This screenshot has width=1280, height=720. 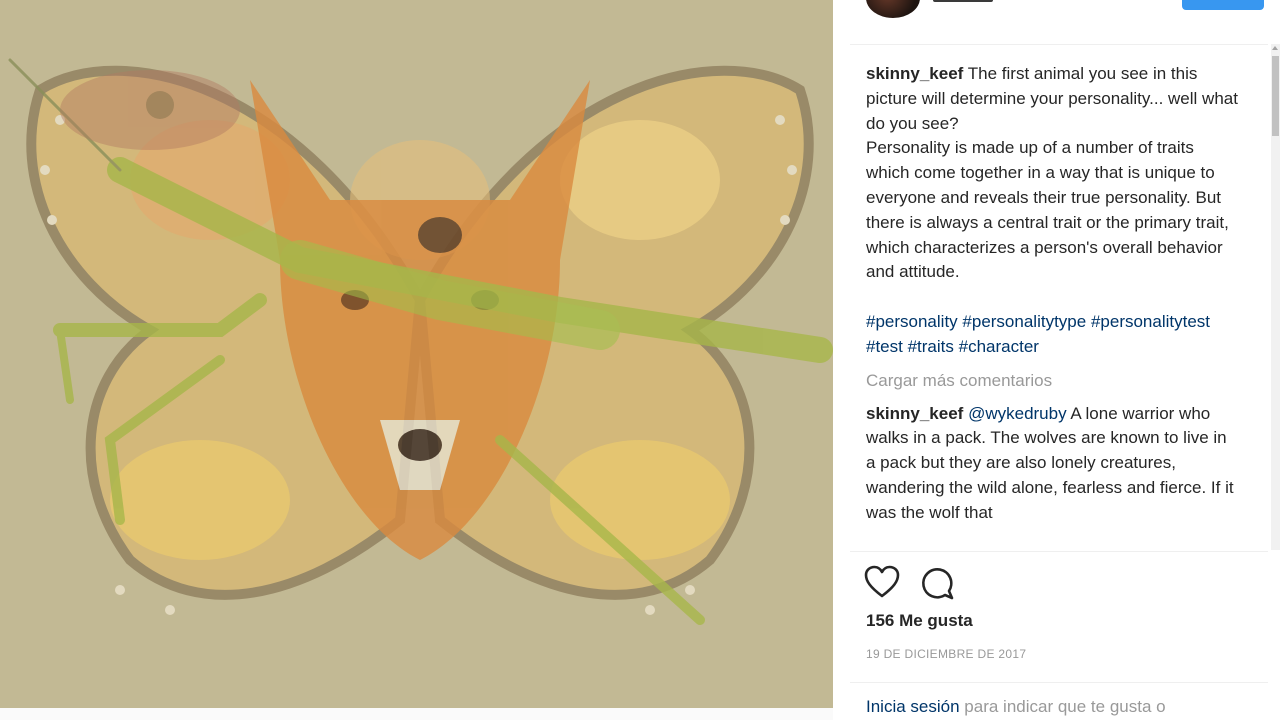 I want to click on comment-mention: @wykedruby, so click(x=1017, y=413).